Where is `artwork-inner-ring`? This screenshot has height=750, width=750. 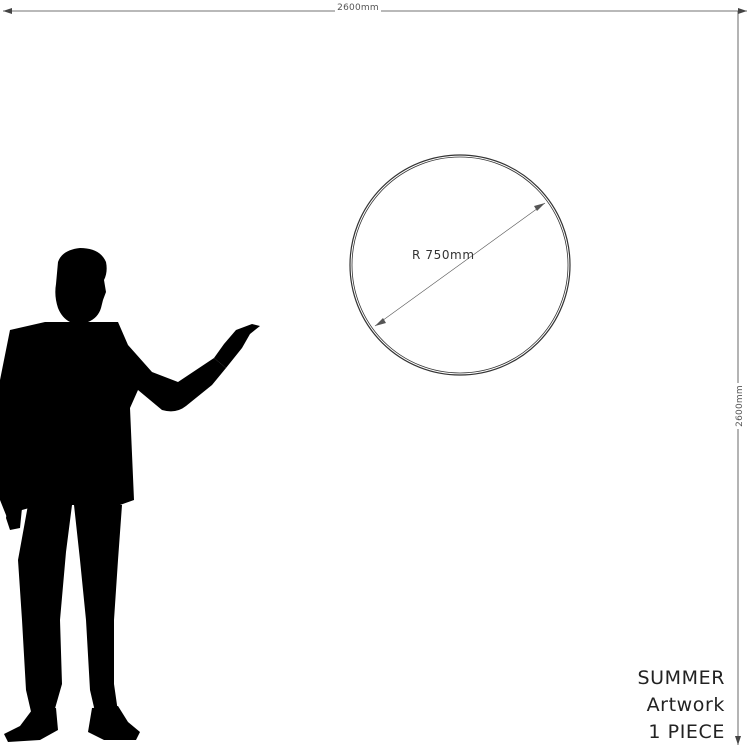 artwork-inner-ring is located at coordinates (460, 265).